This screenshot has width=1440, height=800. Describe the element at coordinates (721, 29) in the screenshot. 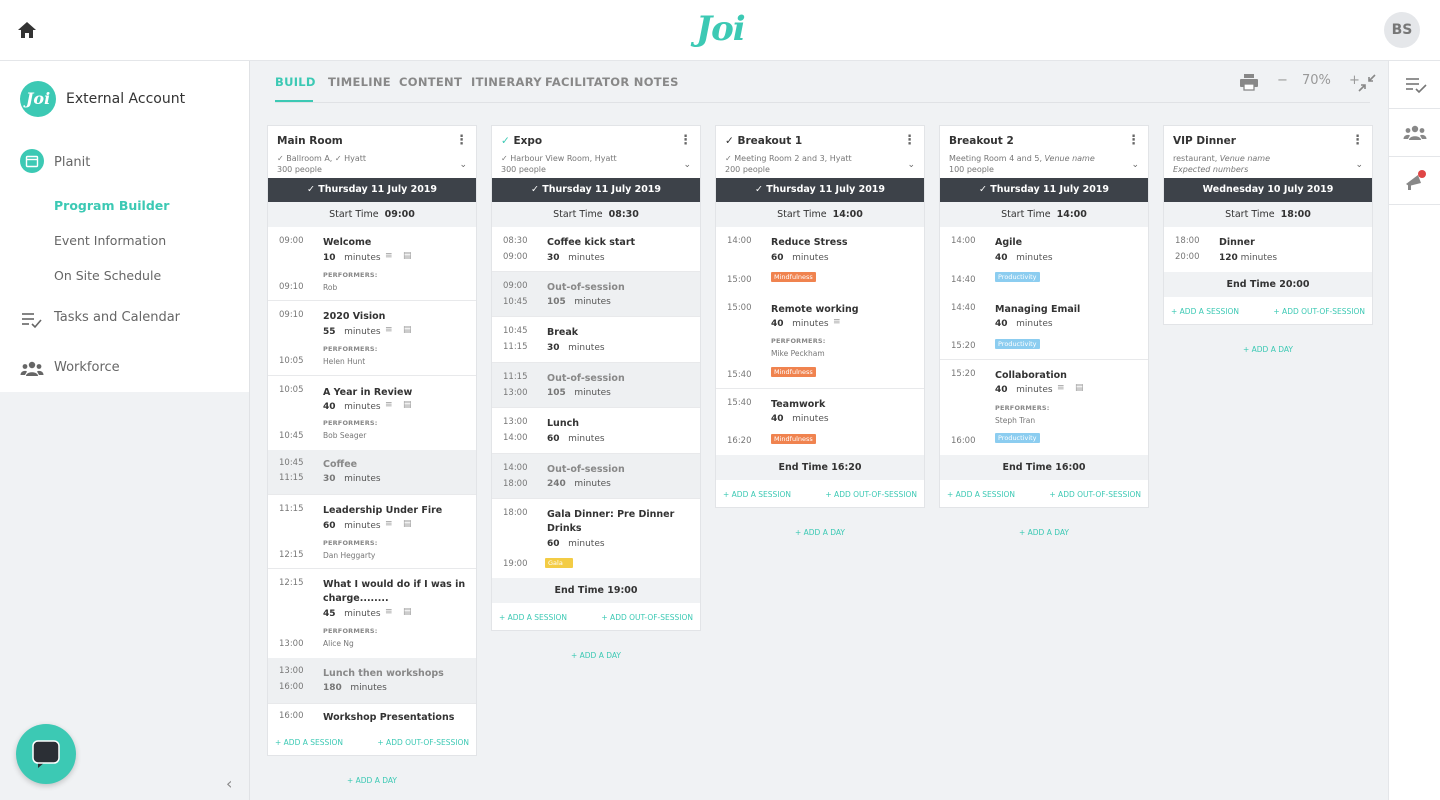

I see `app-logo: Joi` at that location.